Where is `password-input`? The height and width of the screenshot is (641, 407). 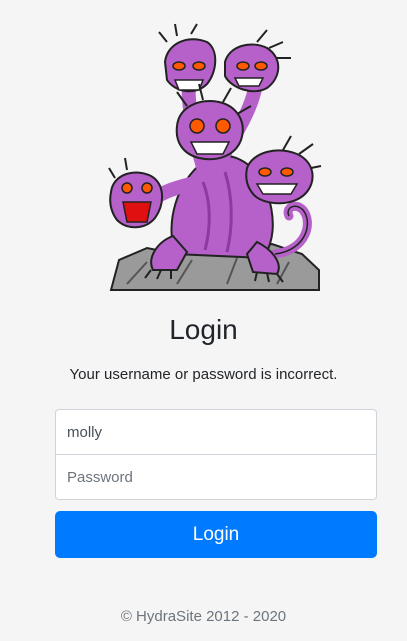
password-input is located at coordinates (216, 477).